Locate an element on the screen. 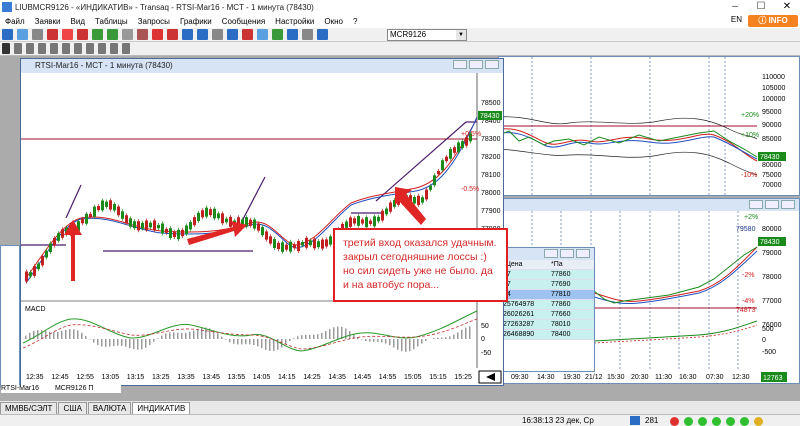 This screenshot has height=426, width=800. left-panel is located at coordinates (10, 316).